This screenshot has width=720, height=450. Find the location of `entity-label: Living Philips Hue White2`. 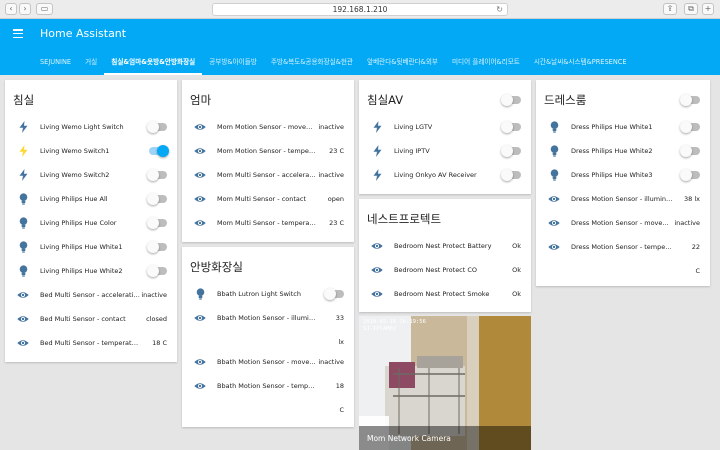

entity-label: Living Philips Hue White2 is located at coordinates (81, 271).